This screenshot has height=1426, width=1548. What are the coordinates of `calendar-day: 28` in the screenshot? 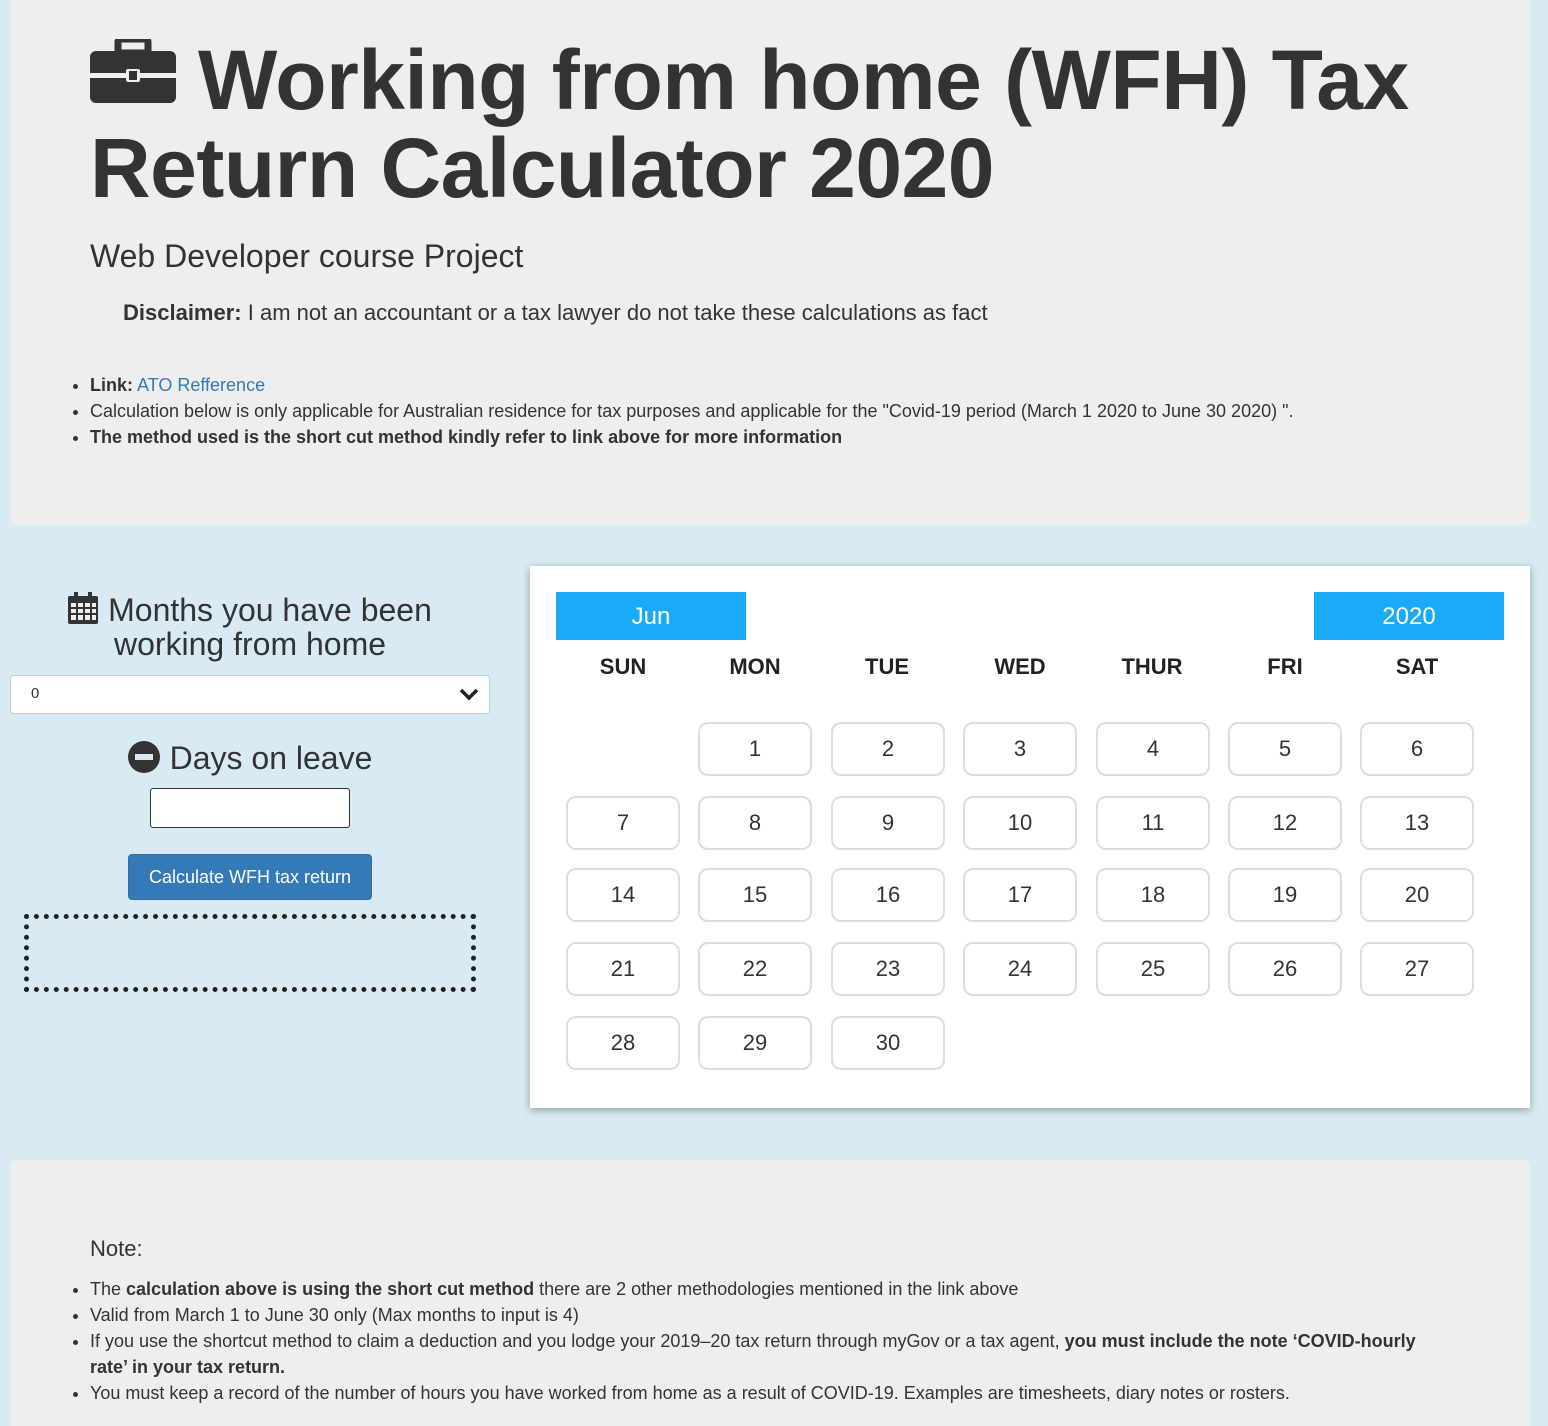 It's located at (623, 1043).